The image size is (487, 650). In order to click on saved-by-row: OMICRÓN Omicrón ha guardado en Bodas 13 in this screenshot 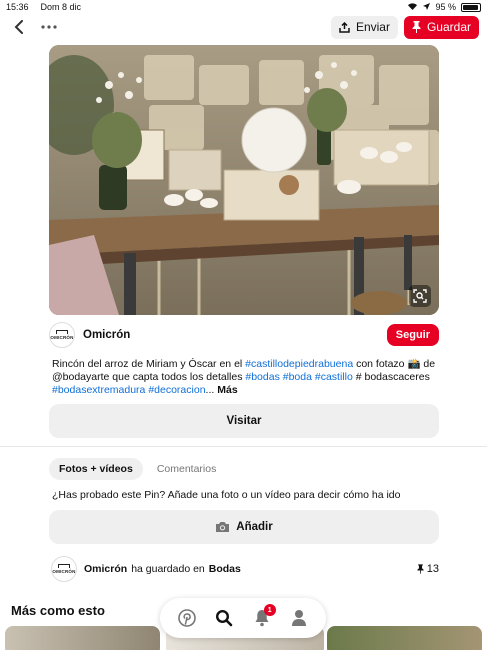, I will do `click(245, 569)`.